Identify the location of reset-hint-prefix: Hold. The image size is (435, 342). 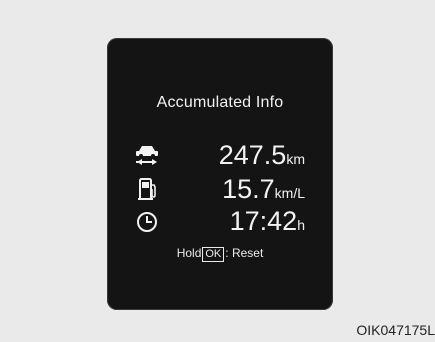
(189, 253).